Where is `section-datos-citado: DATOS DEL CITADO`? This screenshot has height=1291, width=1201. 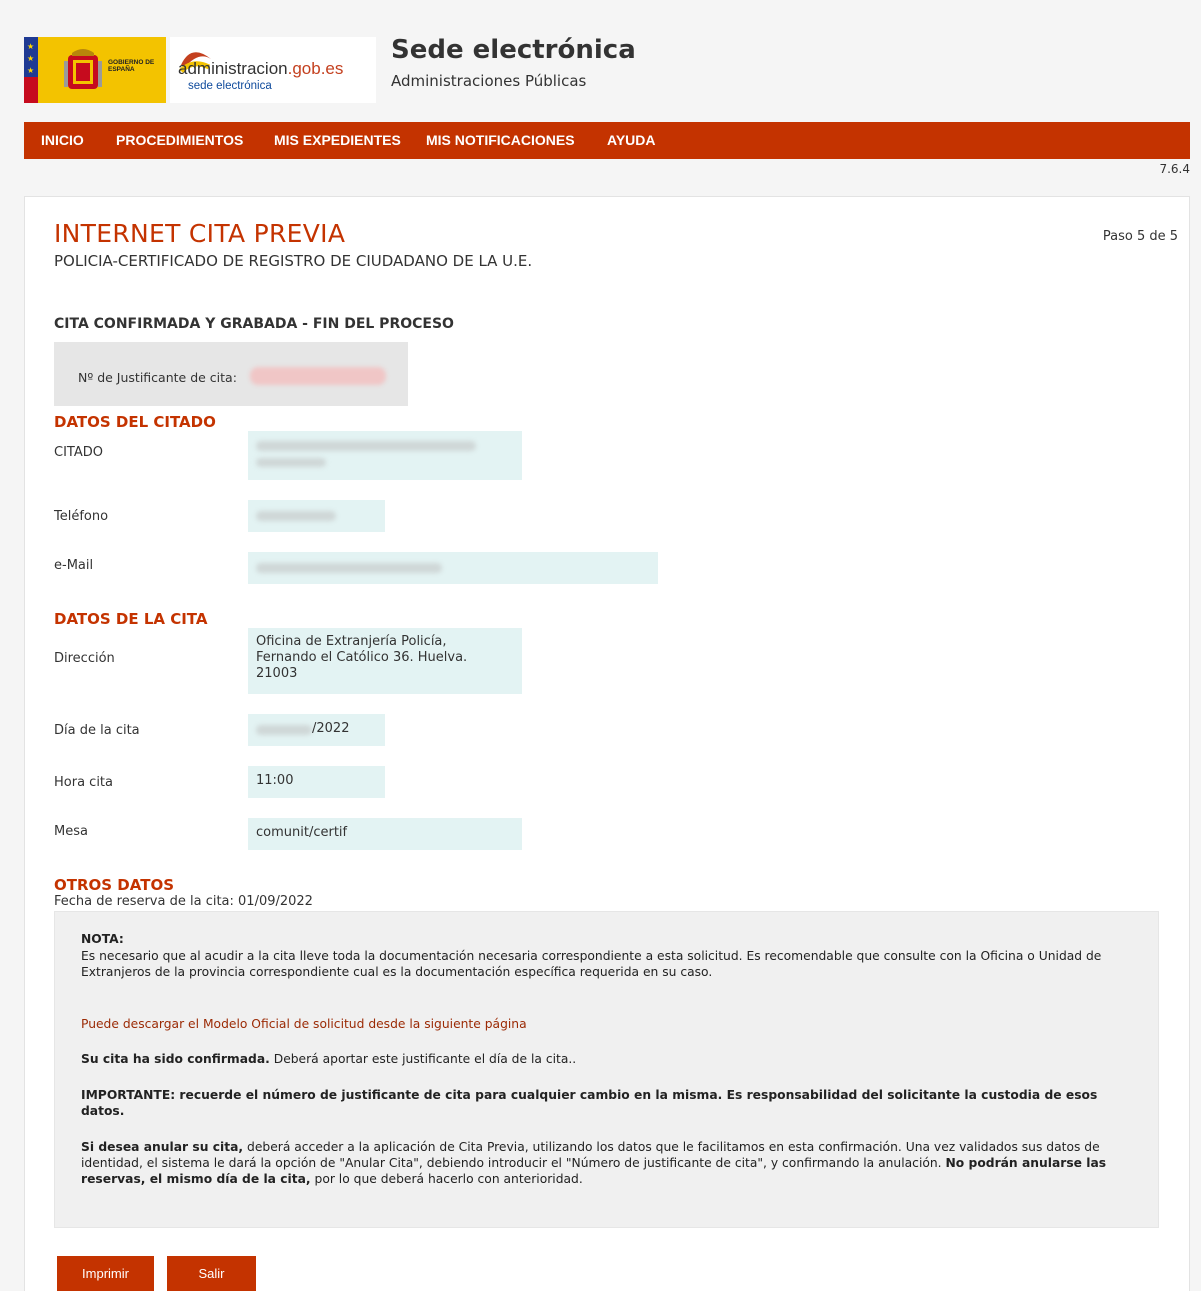 section-datos-citado: DATOS DEL CITADO is located at coordinates (135, 422).